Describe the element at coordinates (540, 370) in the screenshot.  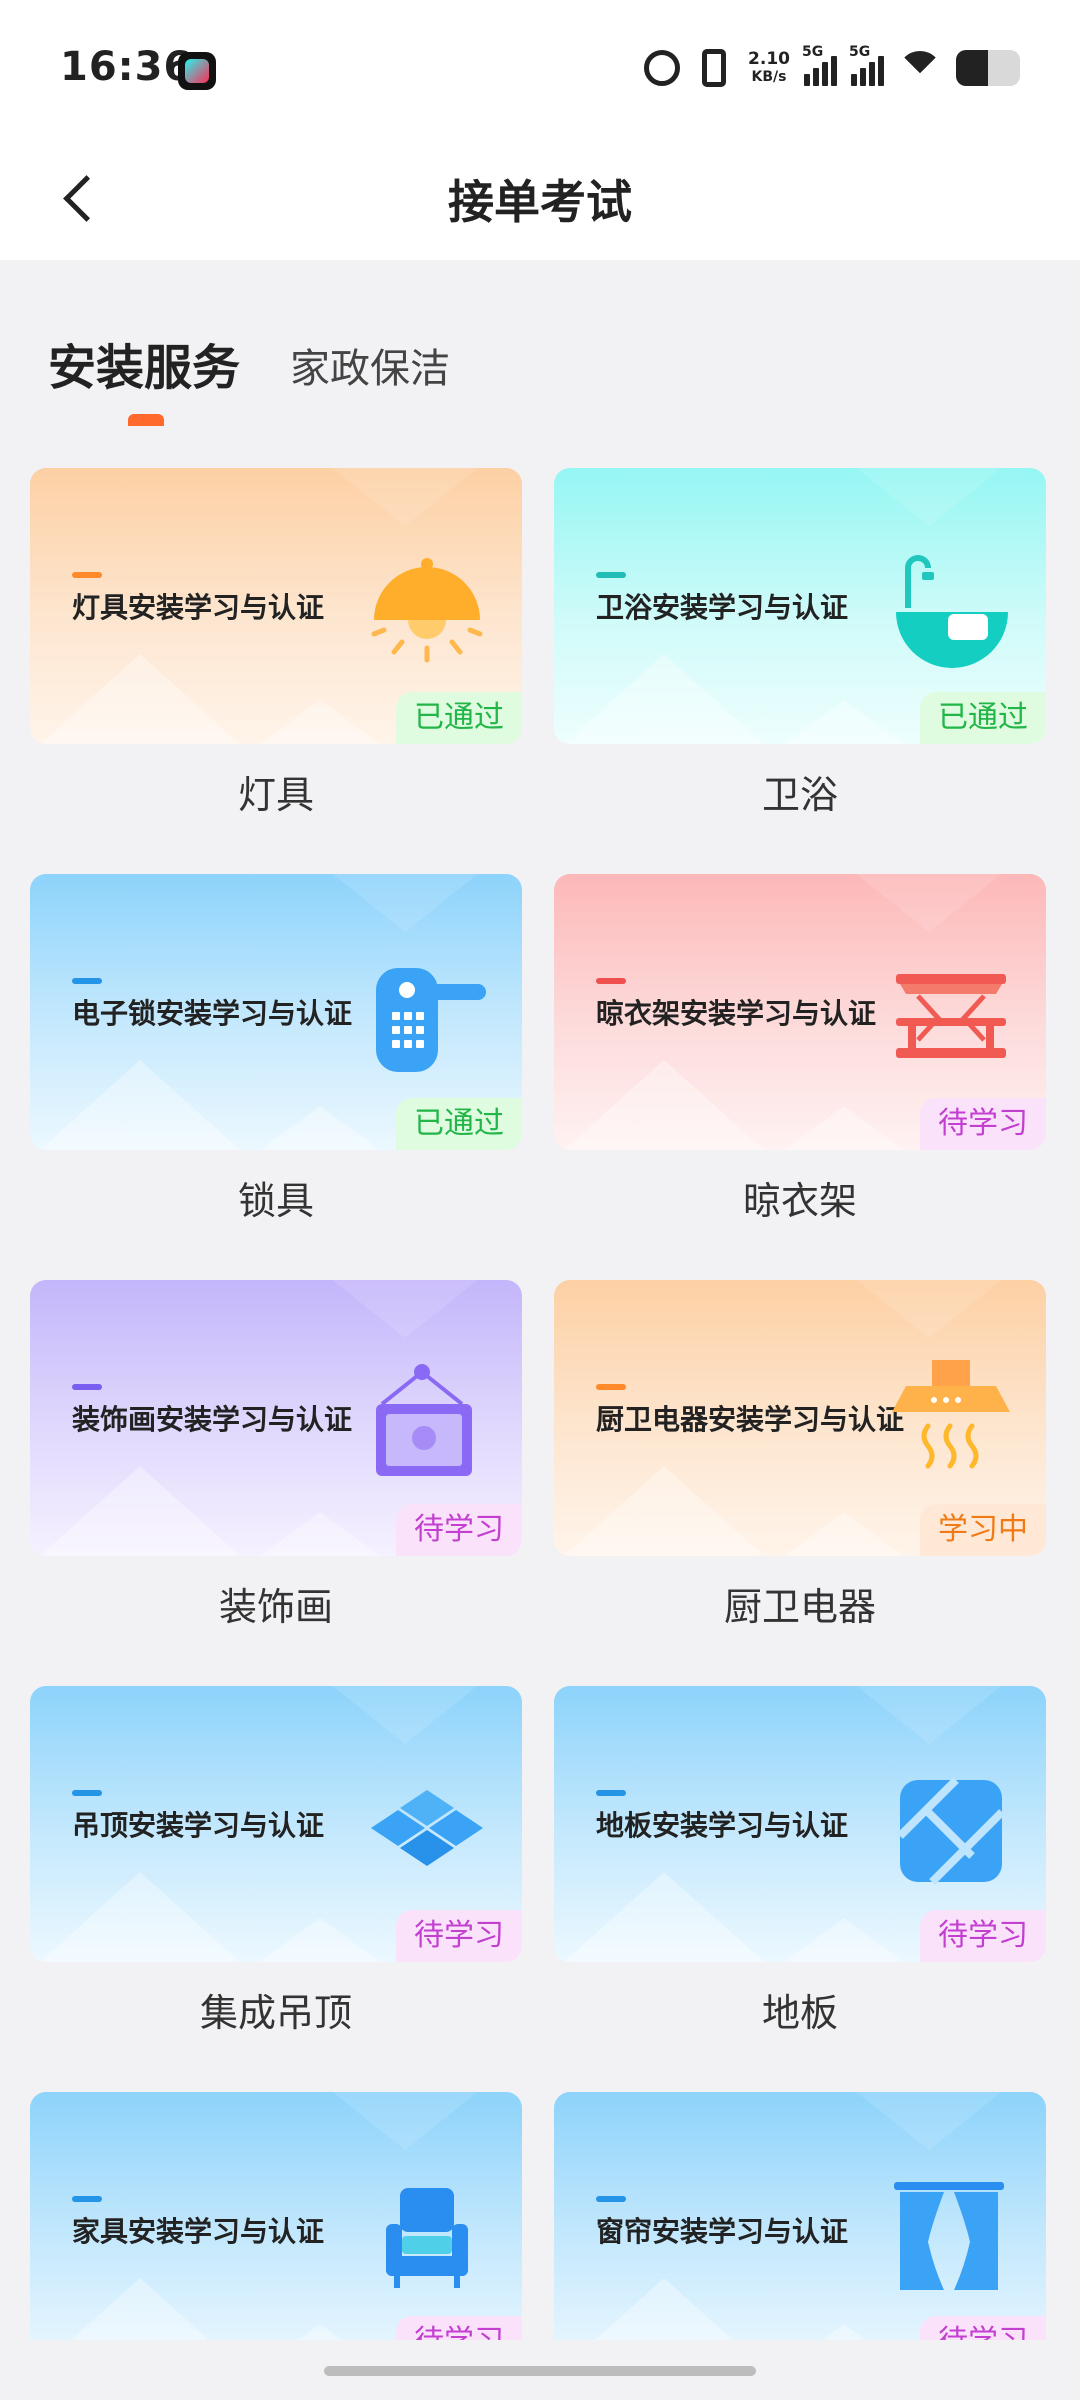
I see `category-tabs: 安装服务 家政保洁` at that location.